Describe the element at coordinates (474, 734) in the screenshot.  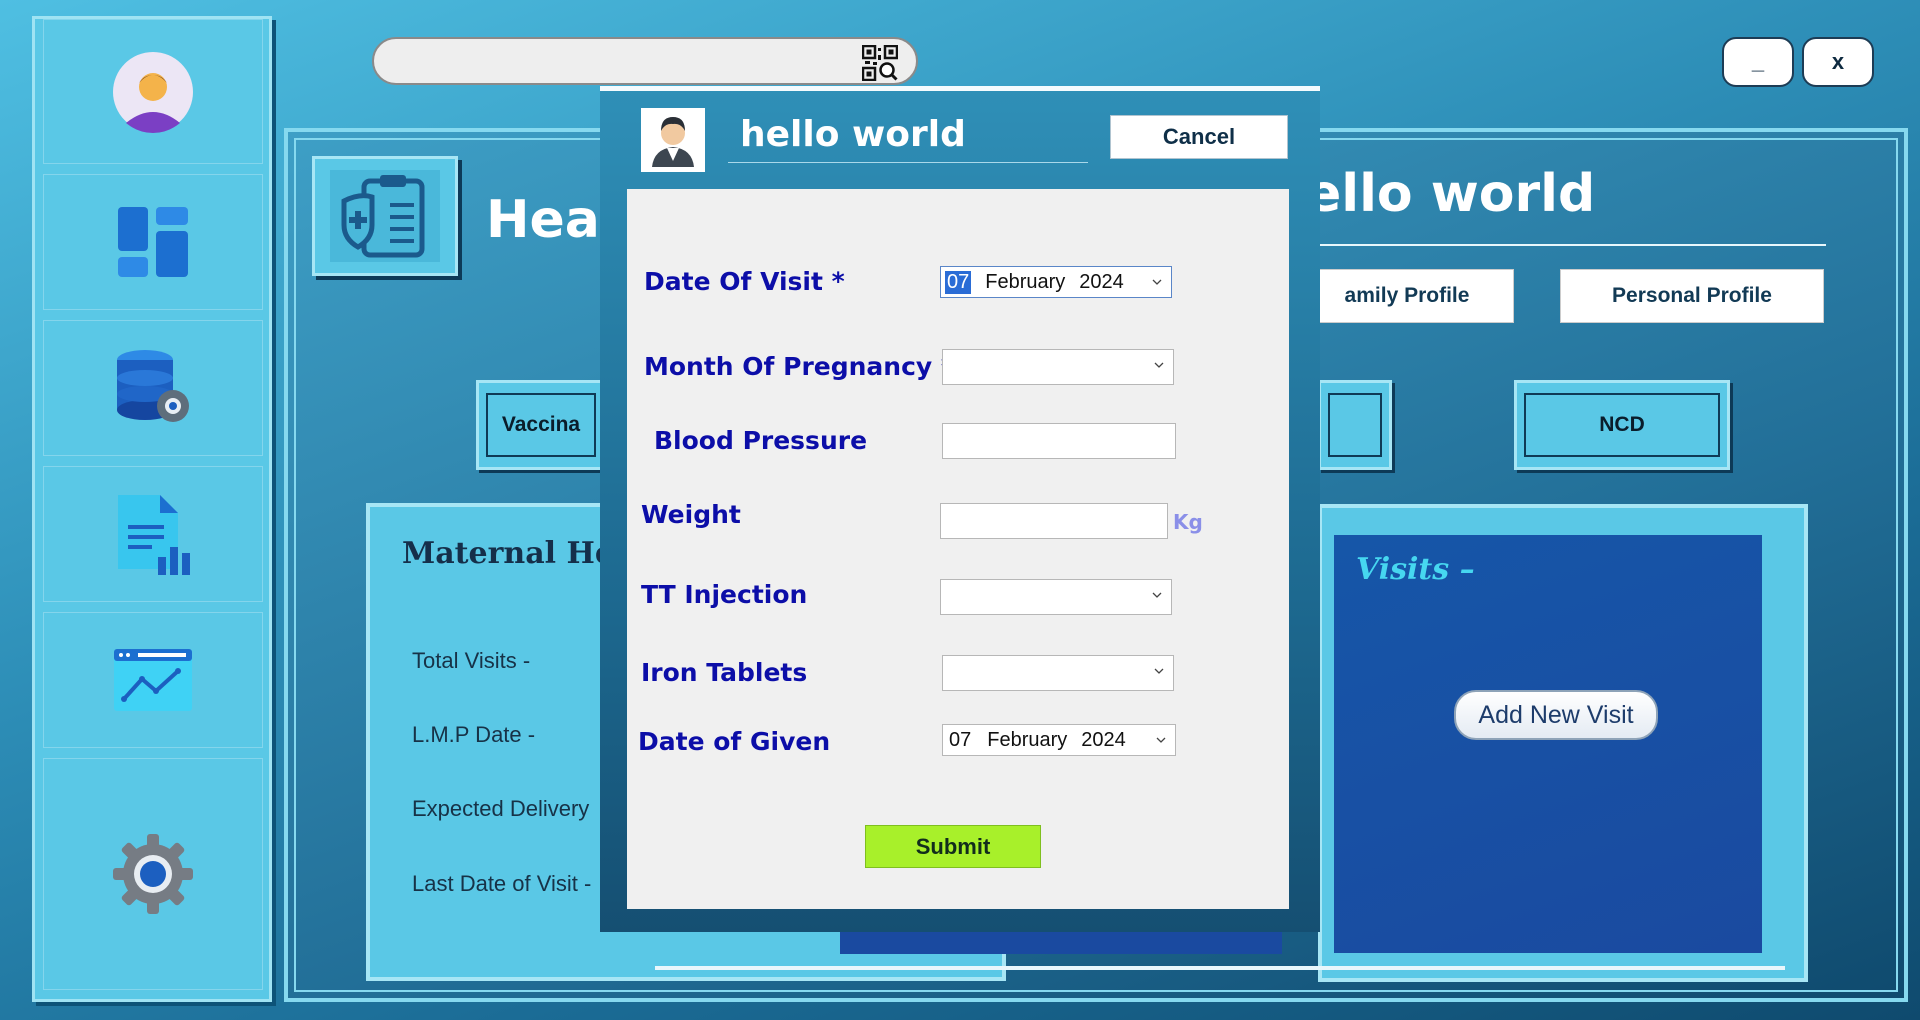
I see `lmp-date-label: L.M.P Date -` at that location.